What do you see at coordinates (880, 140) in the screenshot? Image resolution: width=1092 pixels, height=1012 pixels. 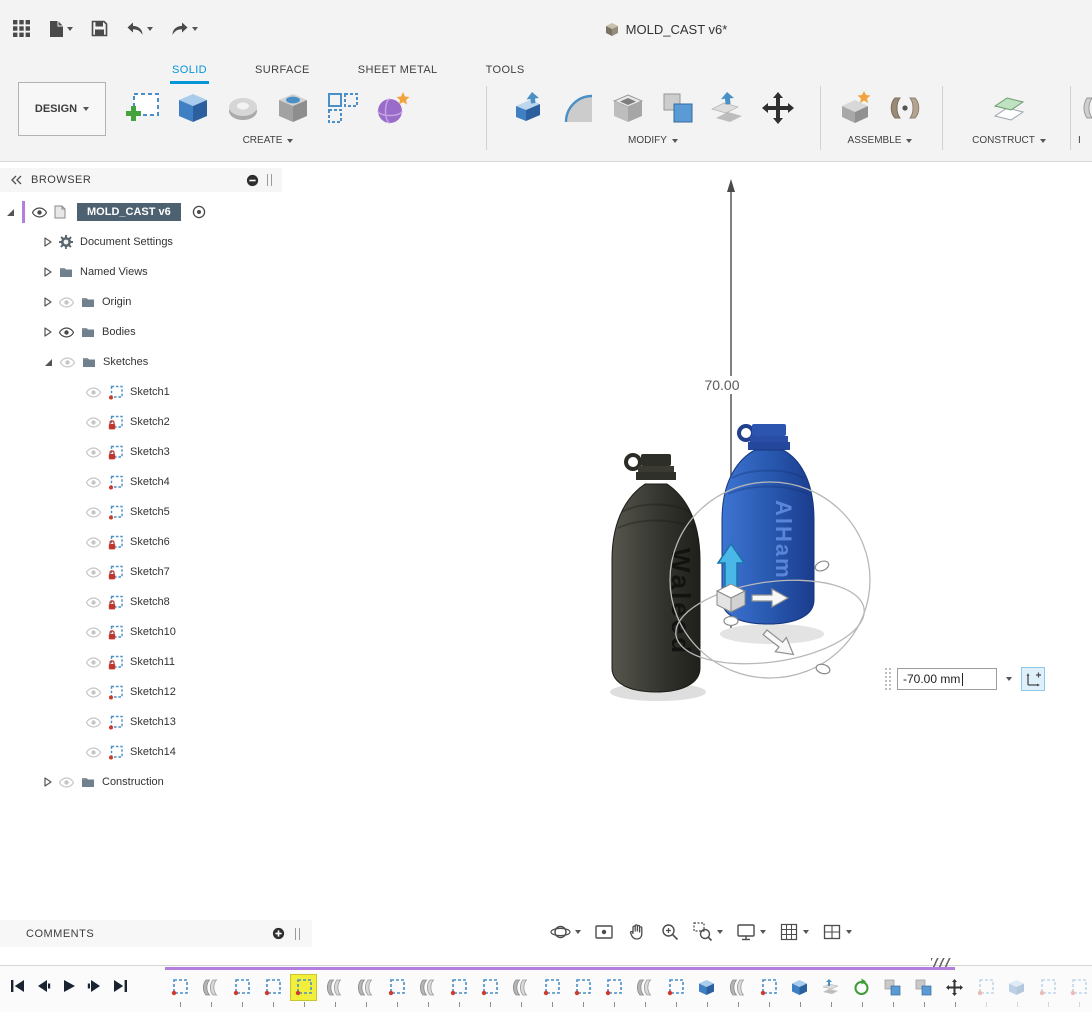 I see `assemble-group-label: ASSEMBLE` at bounding box center [880, 140].